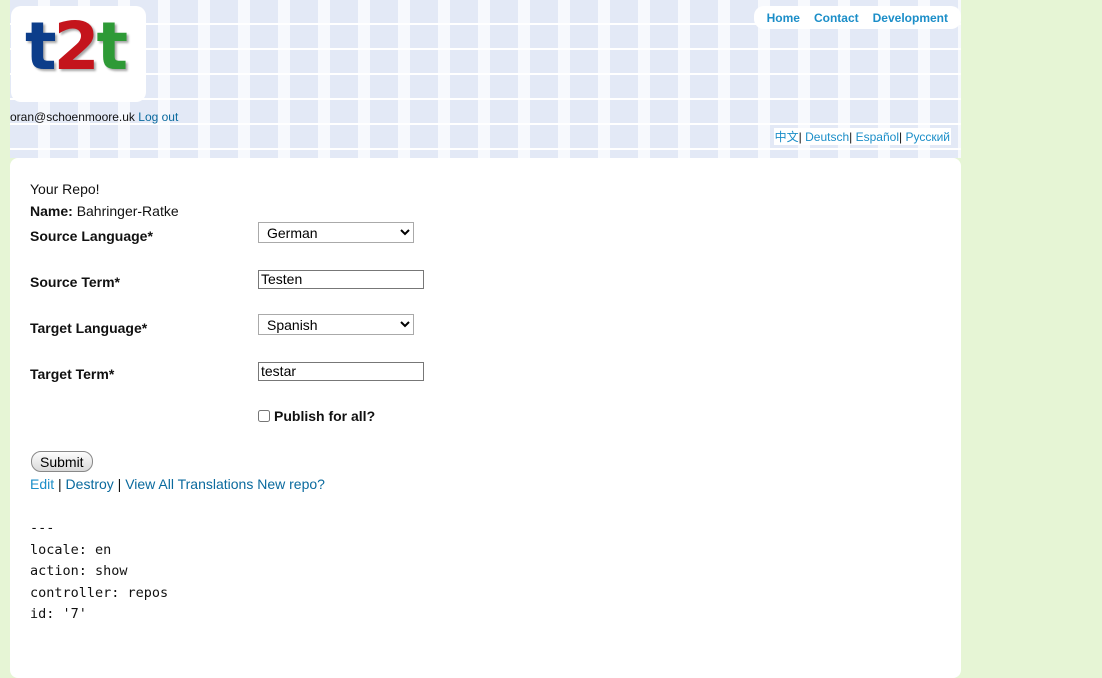 This screenshot has width=1102, height=678. What do you see at coordinates (341, 279) in the screenshot?
I see `source-term-input` at bounding box center [341, 279].